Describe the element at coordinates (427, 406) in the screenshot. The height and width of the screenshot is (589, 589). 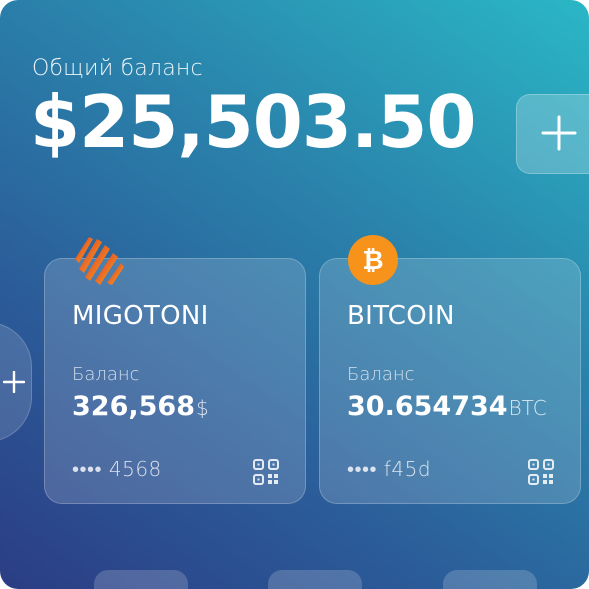
I see `card-balance-value: 30.654734` at that location.